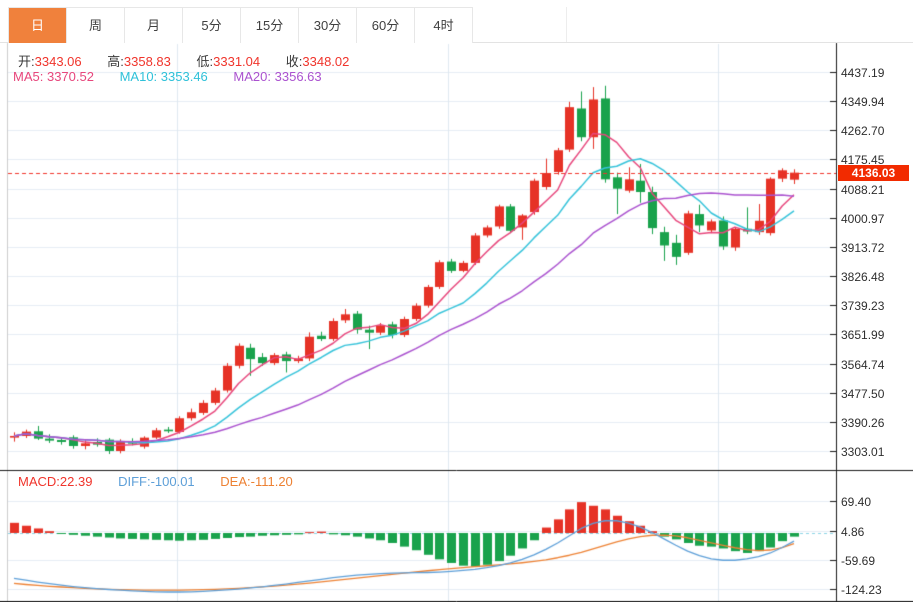  Describe the element at coordinates (863, 189) in the screenshot. I see `y-axis-label-4: 4088.21` at that location.